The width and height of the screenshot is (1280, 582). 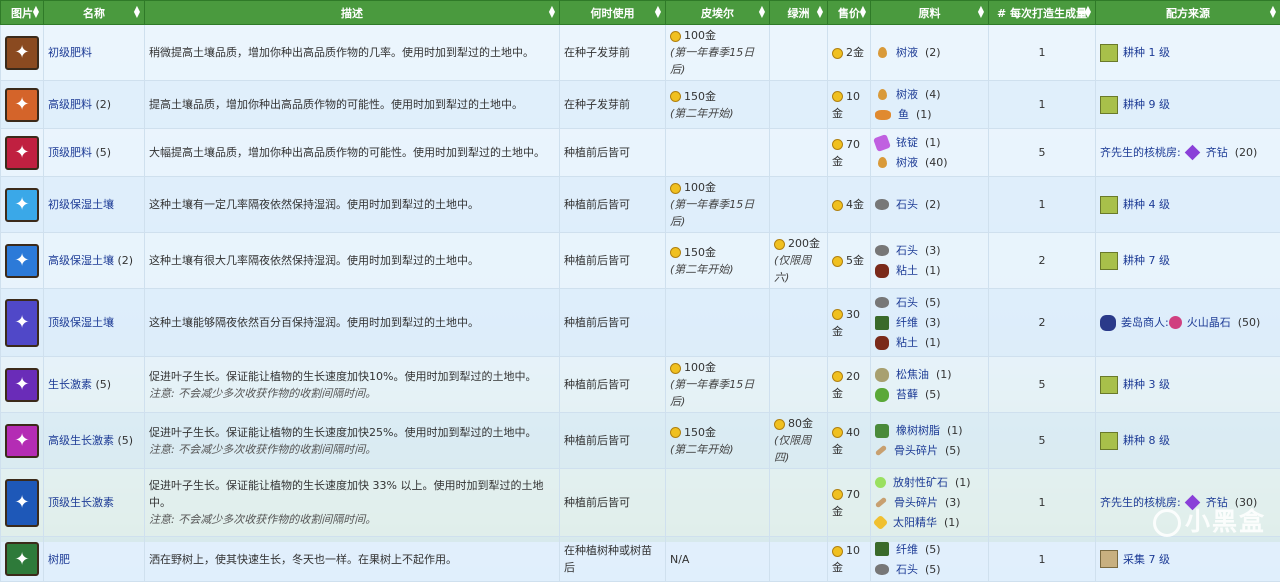 What do you see at coordinates (59, 559) in the screenshot?
I see `item-name-link: 树肥` at bounding box center [59, 559].